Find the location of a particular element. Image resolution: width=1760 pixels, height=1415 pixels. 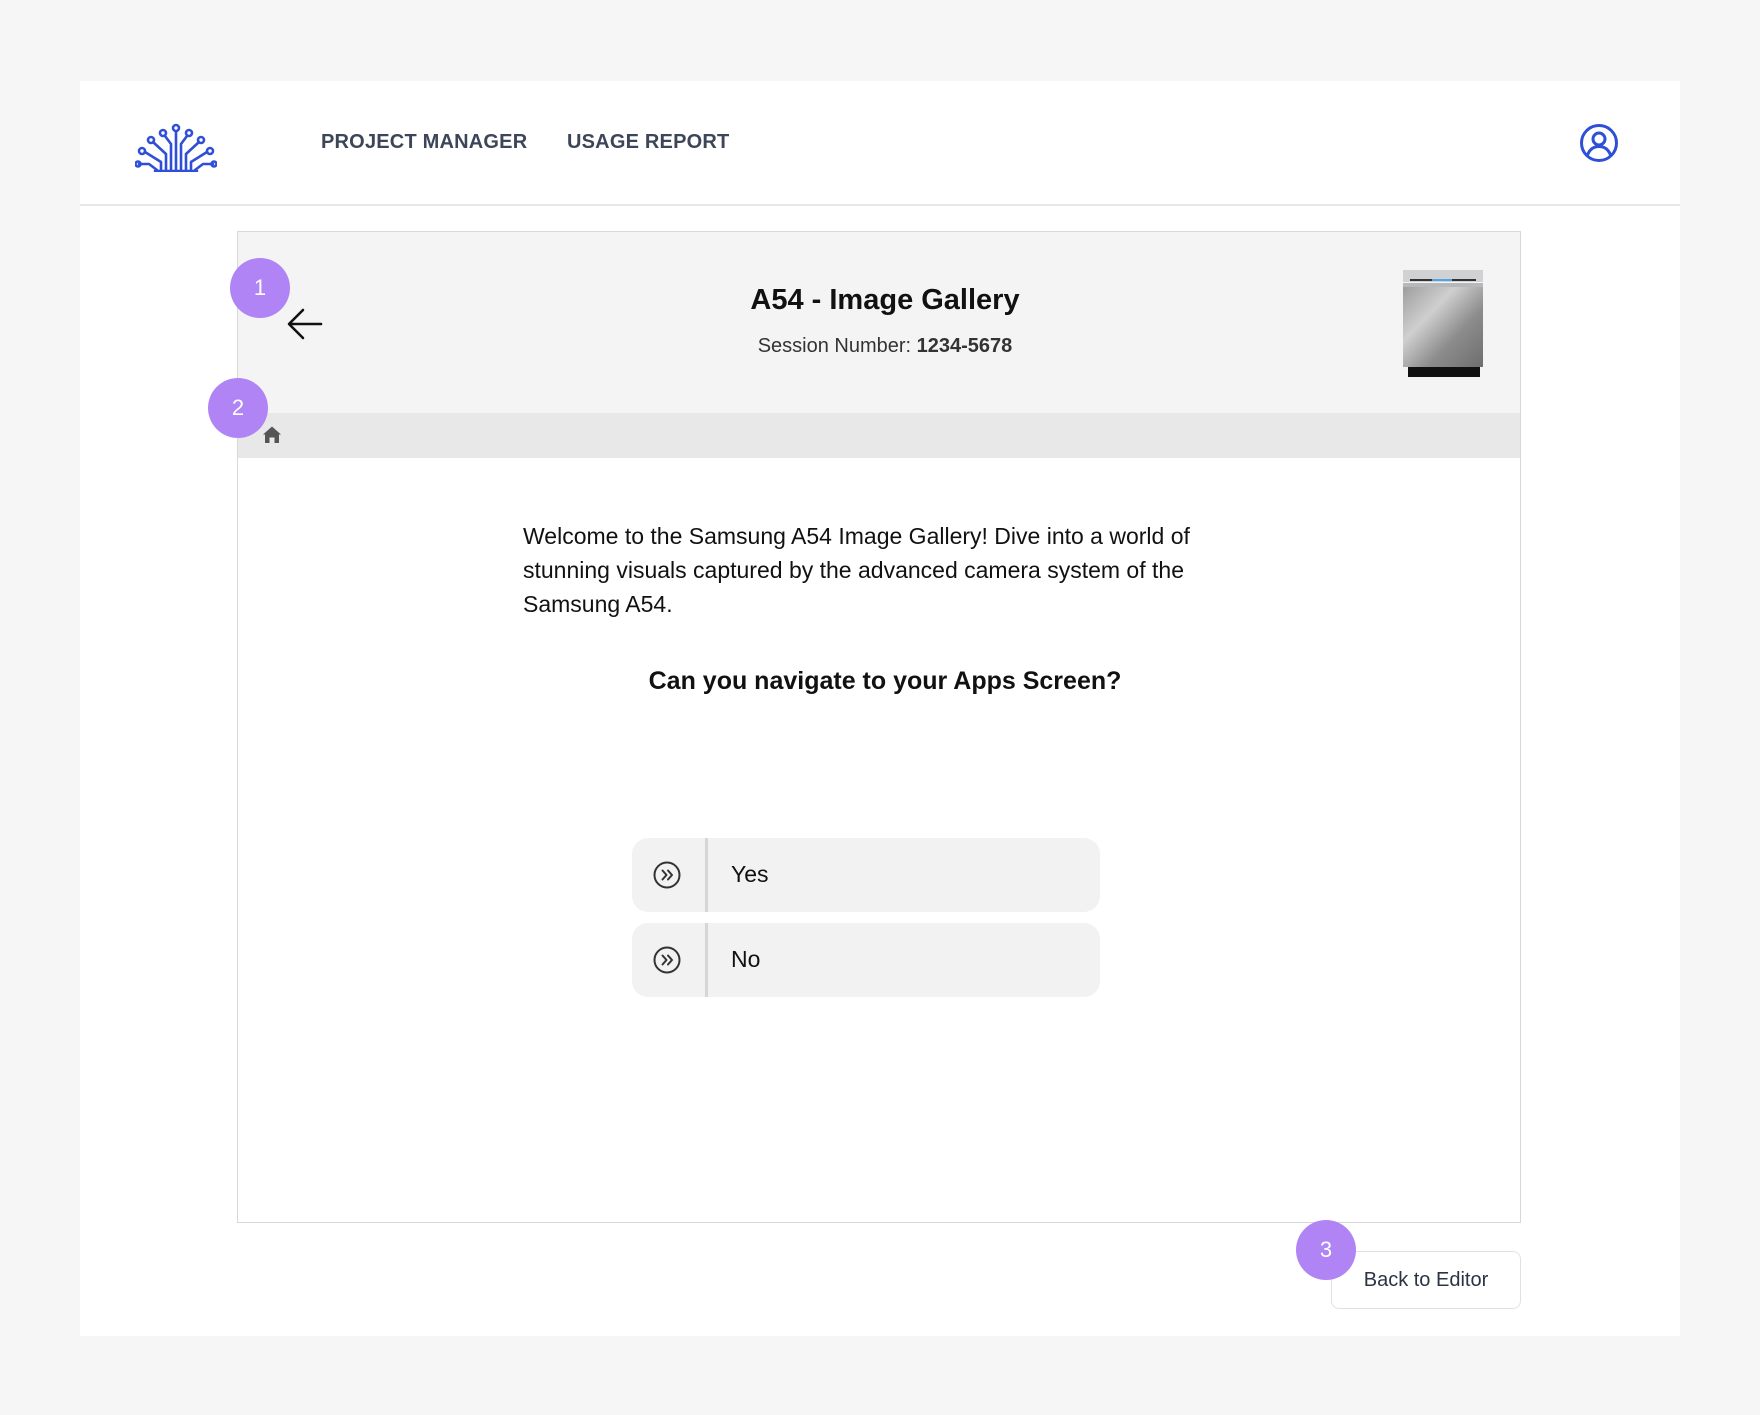

session-number: 1234-5678 is located at coordinates (964, 346).